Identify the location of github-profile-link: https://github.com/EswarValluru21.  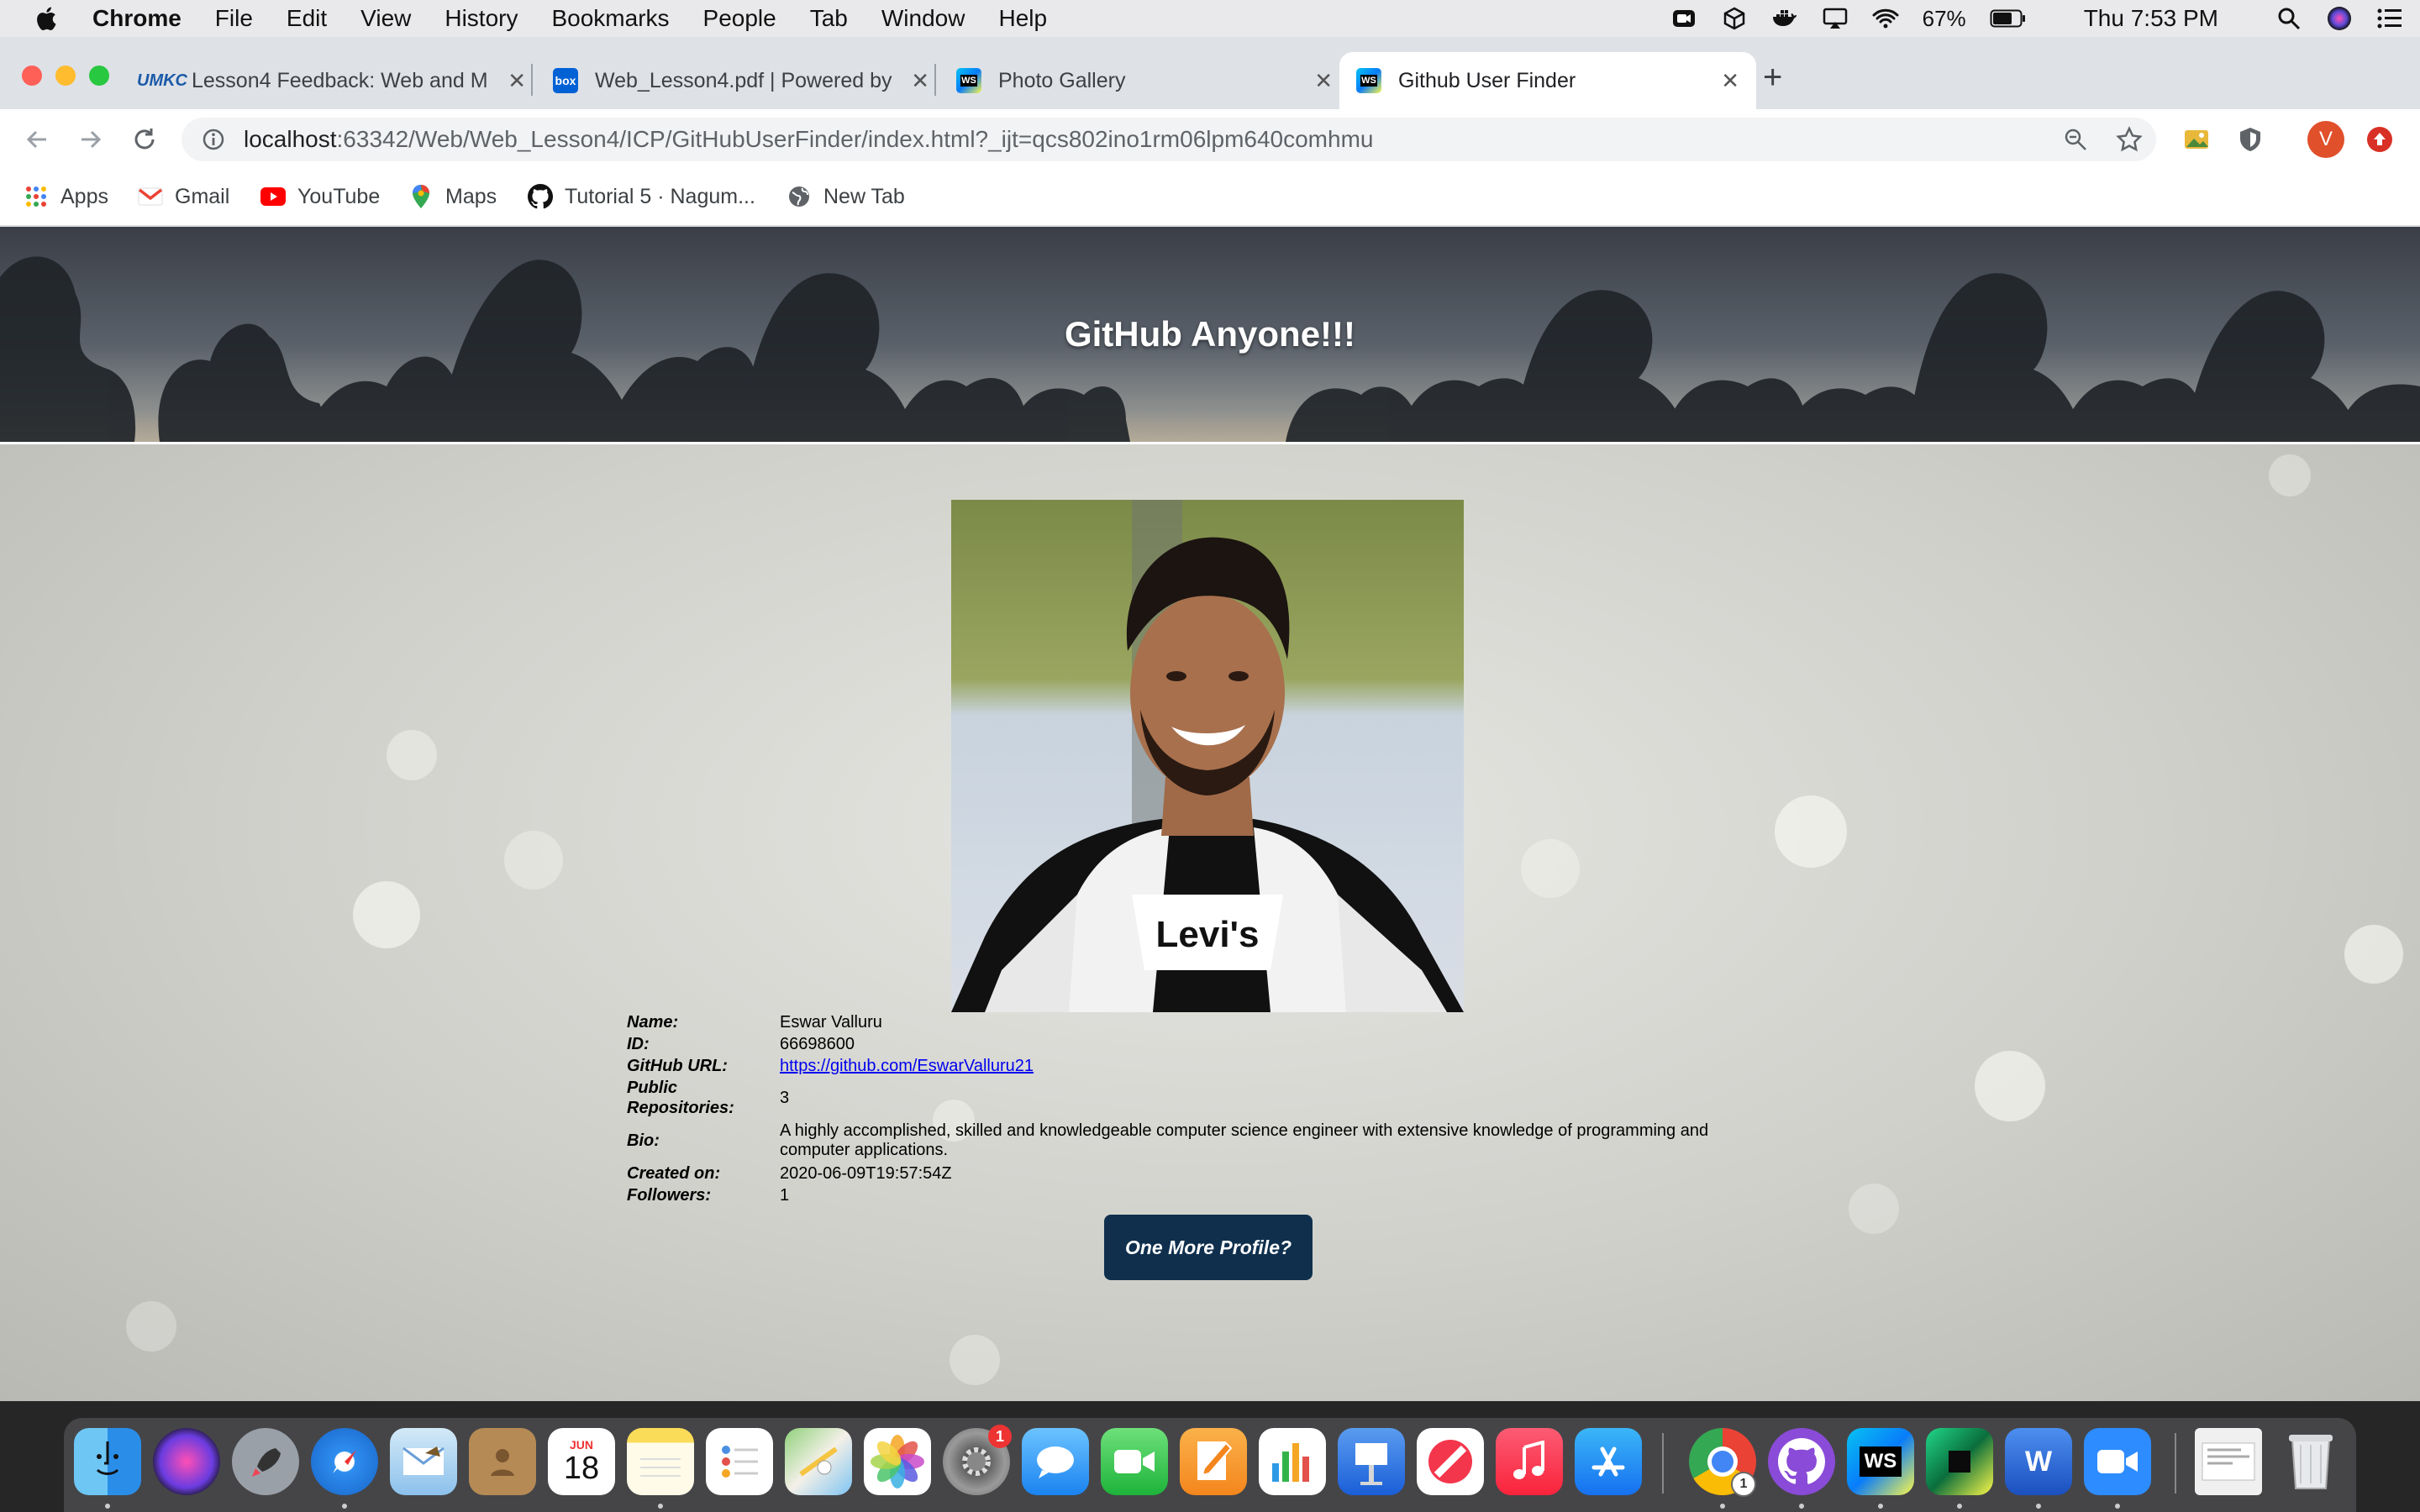
(907, 1066).